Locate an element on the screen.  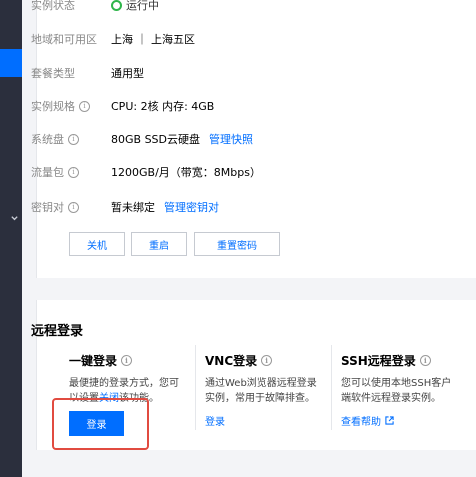
spec-value: CPU: 2核 内存: 4GB is located at coordinates (163, 106).